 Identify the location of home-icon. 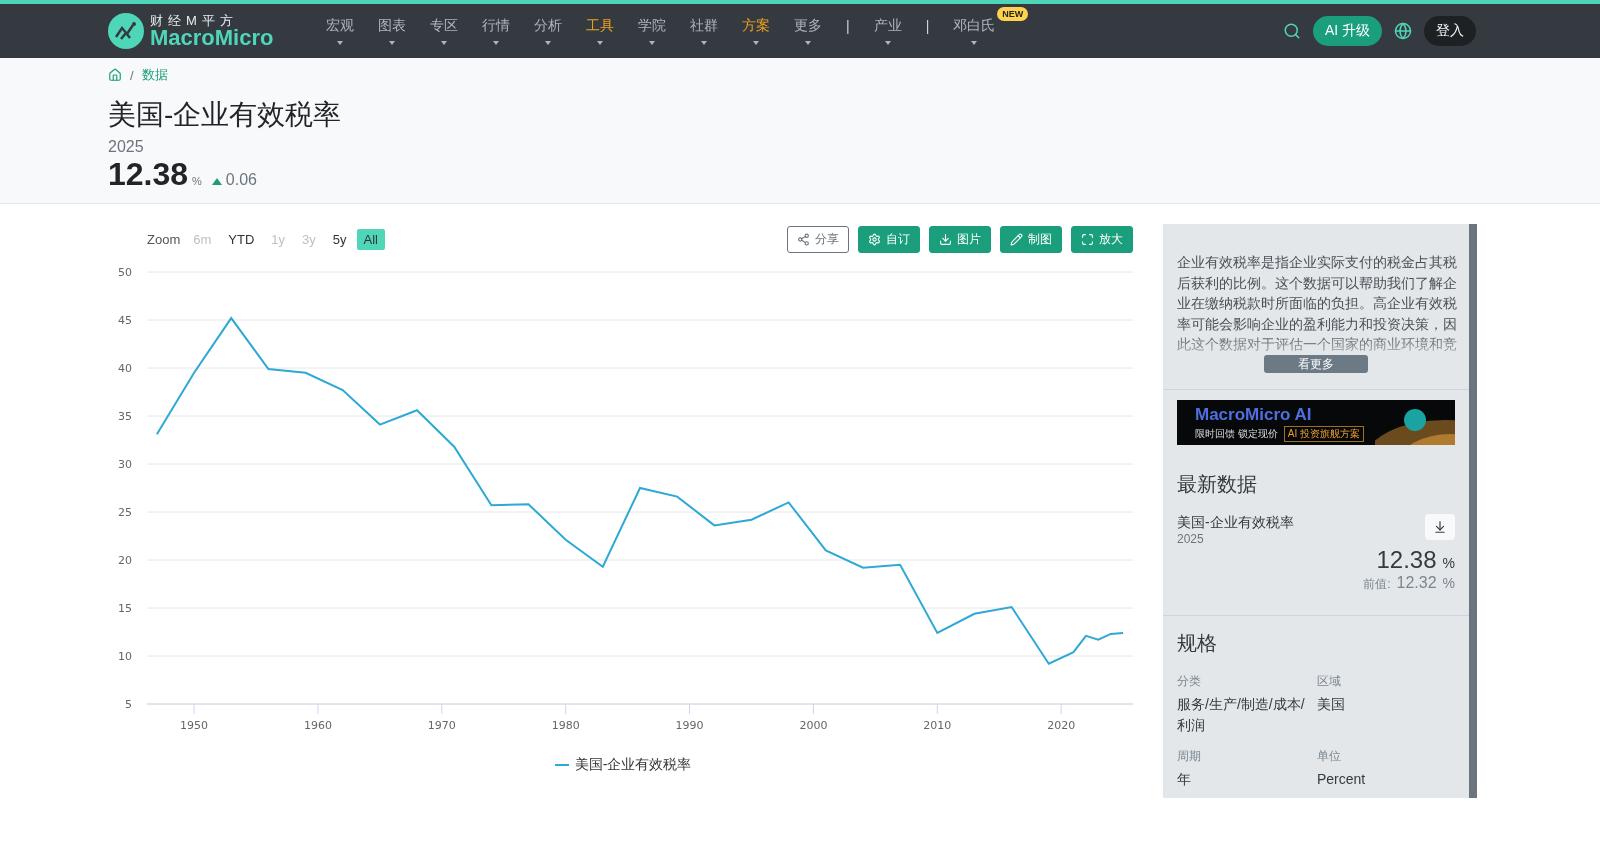
(115, 75).